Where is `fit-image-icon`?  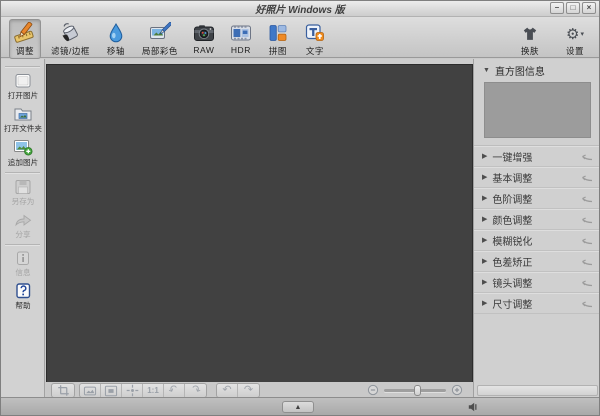 fit-image-icon is located at coordinates (90, 391).